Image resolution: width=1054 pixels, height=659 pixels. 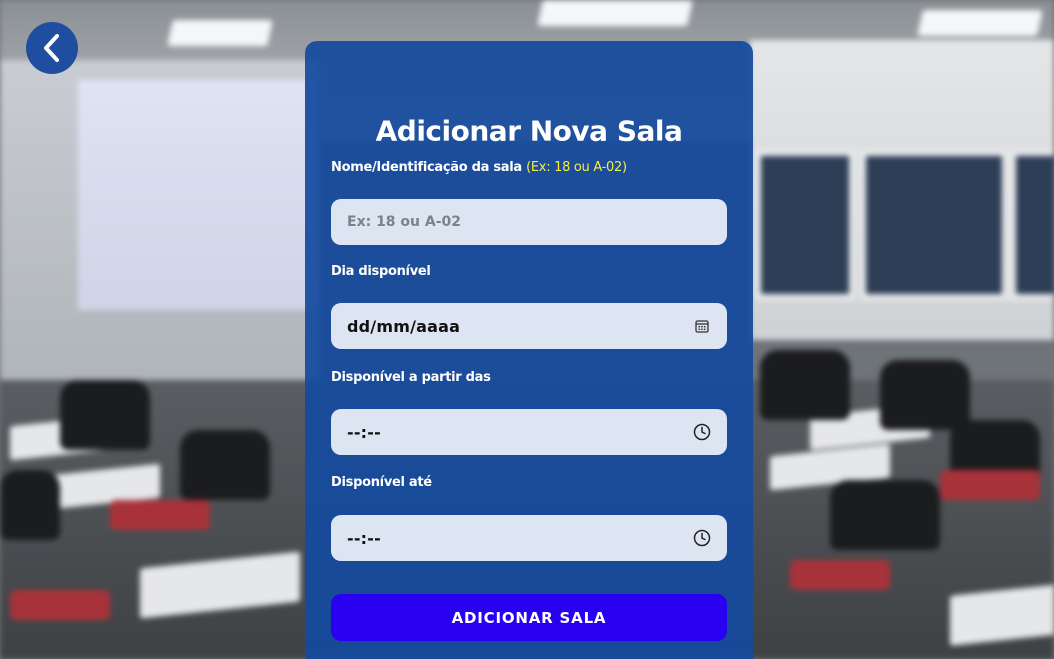 I want to click on back-button, so click(x=52, y=48).